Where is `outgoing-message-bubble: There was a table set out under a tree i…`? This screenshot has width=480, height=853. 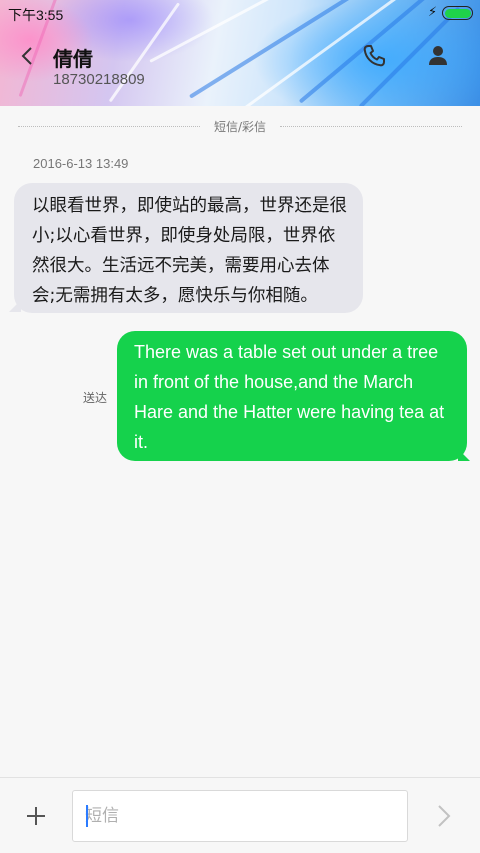
outgoing-message-bubble: There was a table set out under a tree i… is located at coordinates (292, 396).